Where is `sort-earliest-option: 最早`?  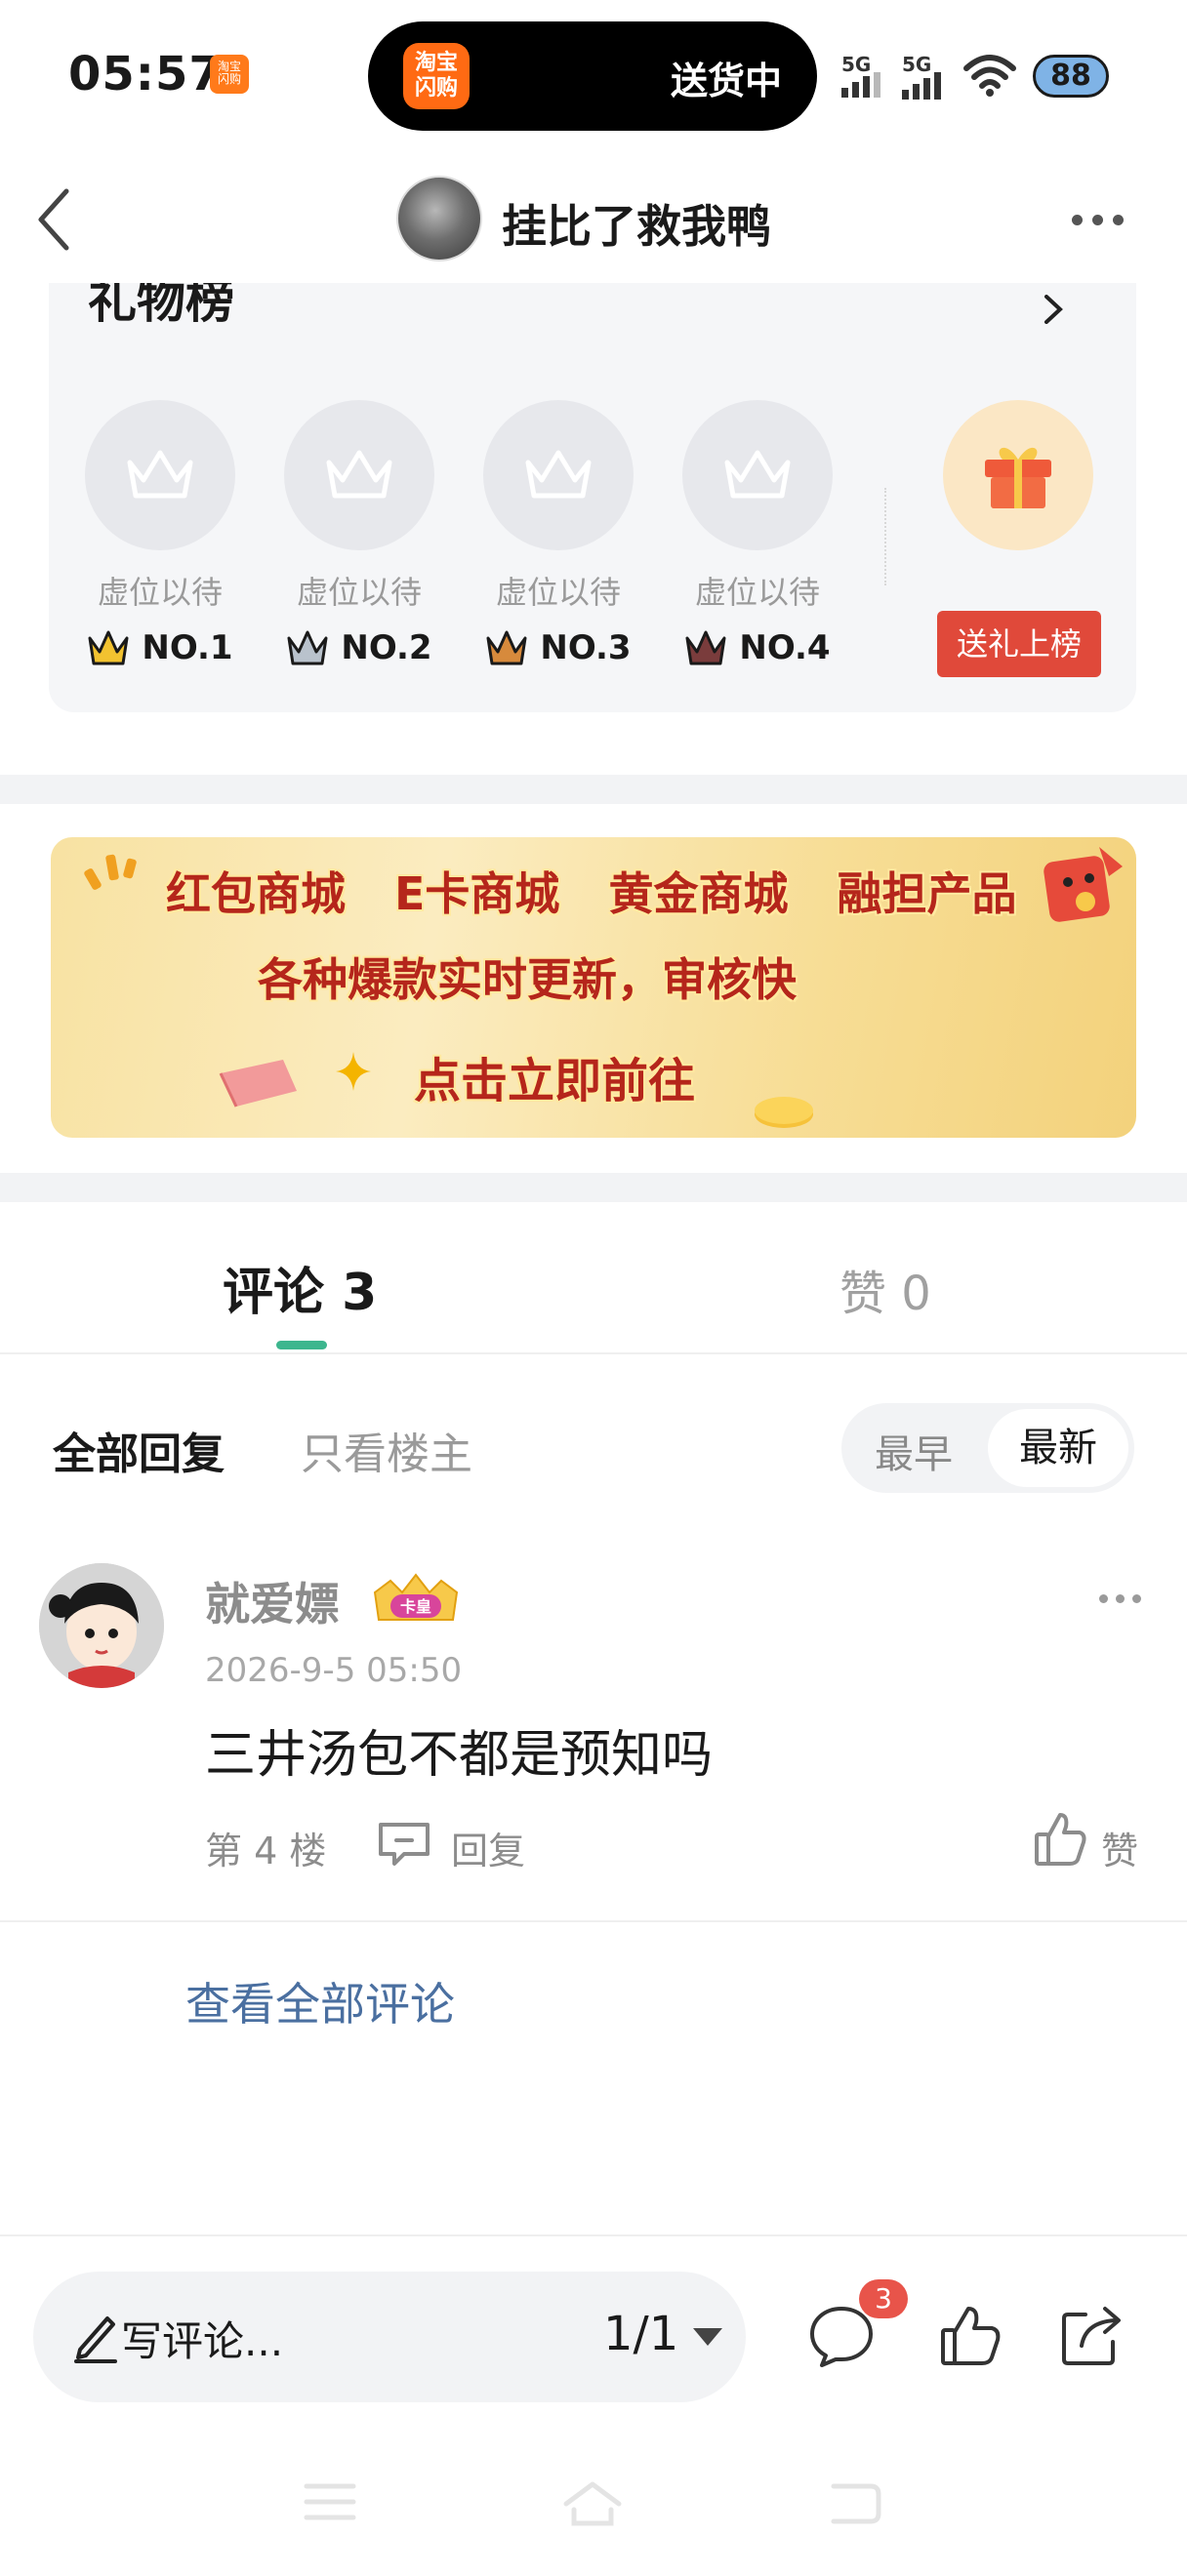
sort-earliest-option: 最早 is located at coordinates (914, 1451).